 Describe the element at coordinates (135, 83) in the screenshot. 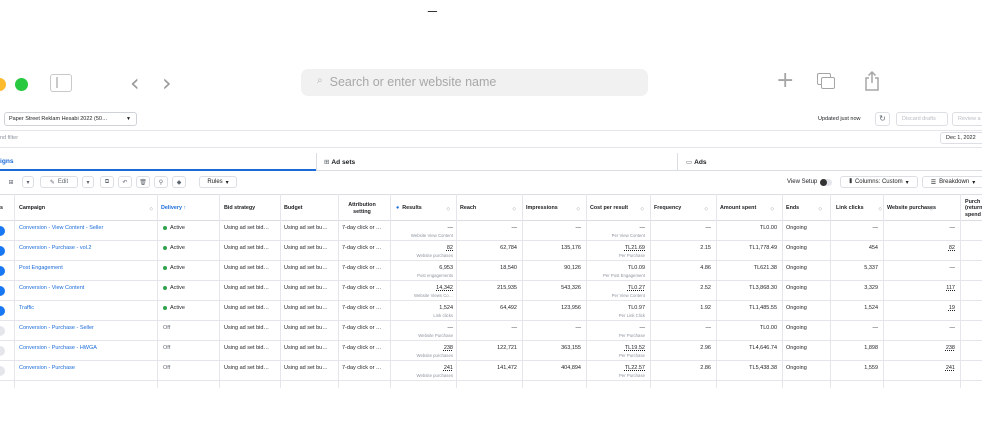

I see `back-arrow-icon: ‹` at that location.